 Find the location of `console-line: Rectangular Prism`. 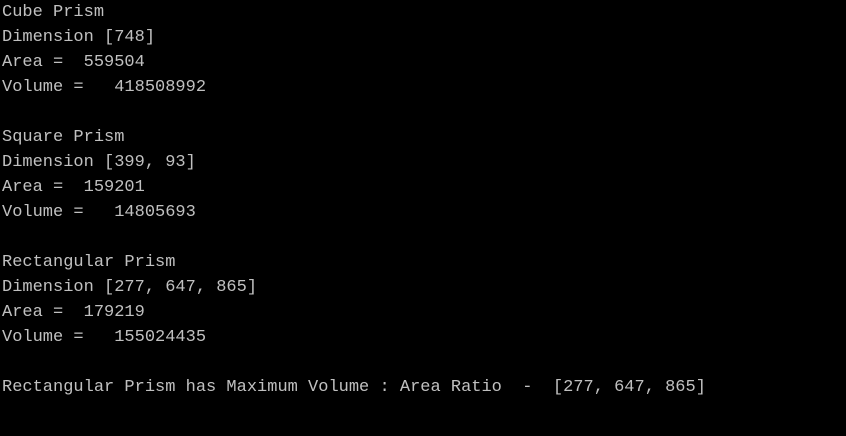

console-line: Rectangular Prism is located at coordinates (89, 262).